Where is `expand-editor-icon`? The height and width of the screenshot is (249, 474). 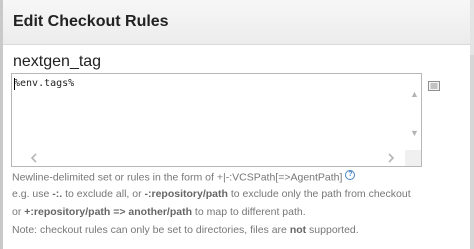
expand-editor-icon is located at coordinates (434, 86).